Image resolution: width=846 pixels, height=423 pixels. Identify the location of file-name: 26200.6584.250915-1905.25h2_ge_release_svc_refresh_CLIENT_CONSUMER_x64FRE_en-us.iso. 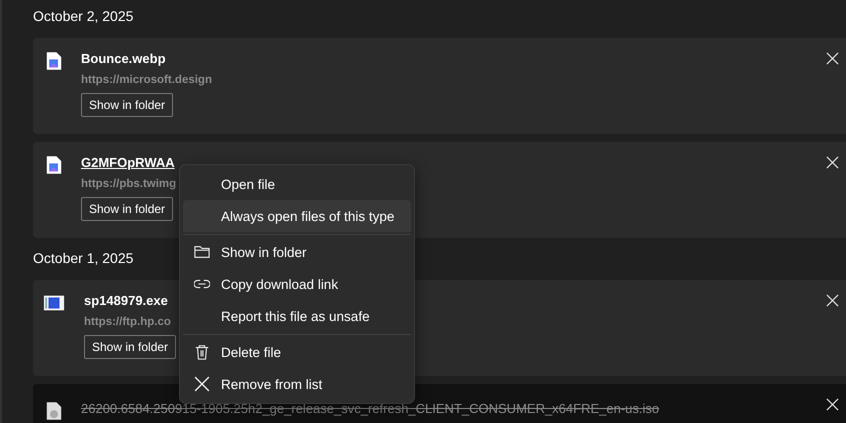
(370, 409).